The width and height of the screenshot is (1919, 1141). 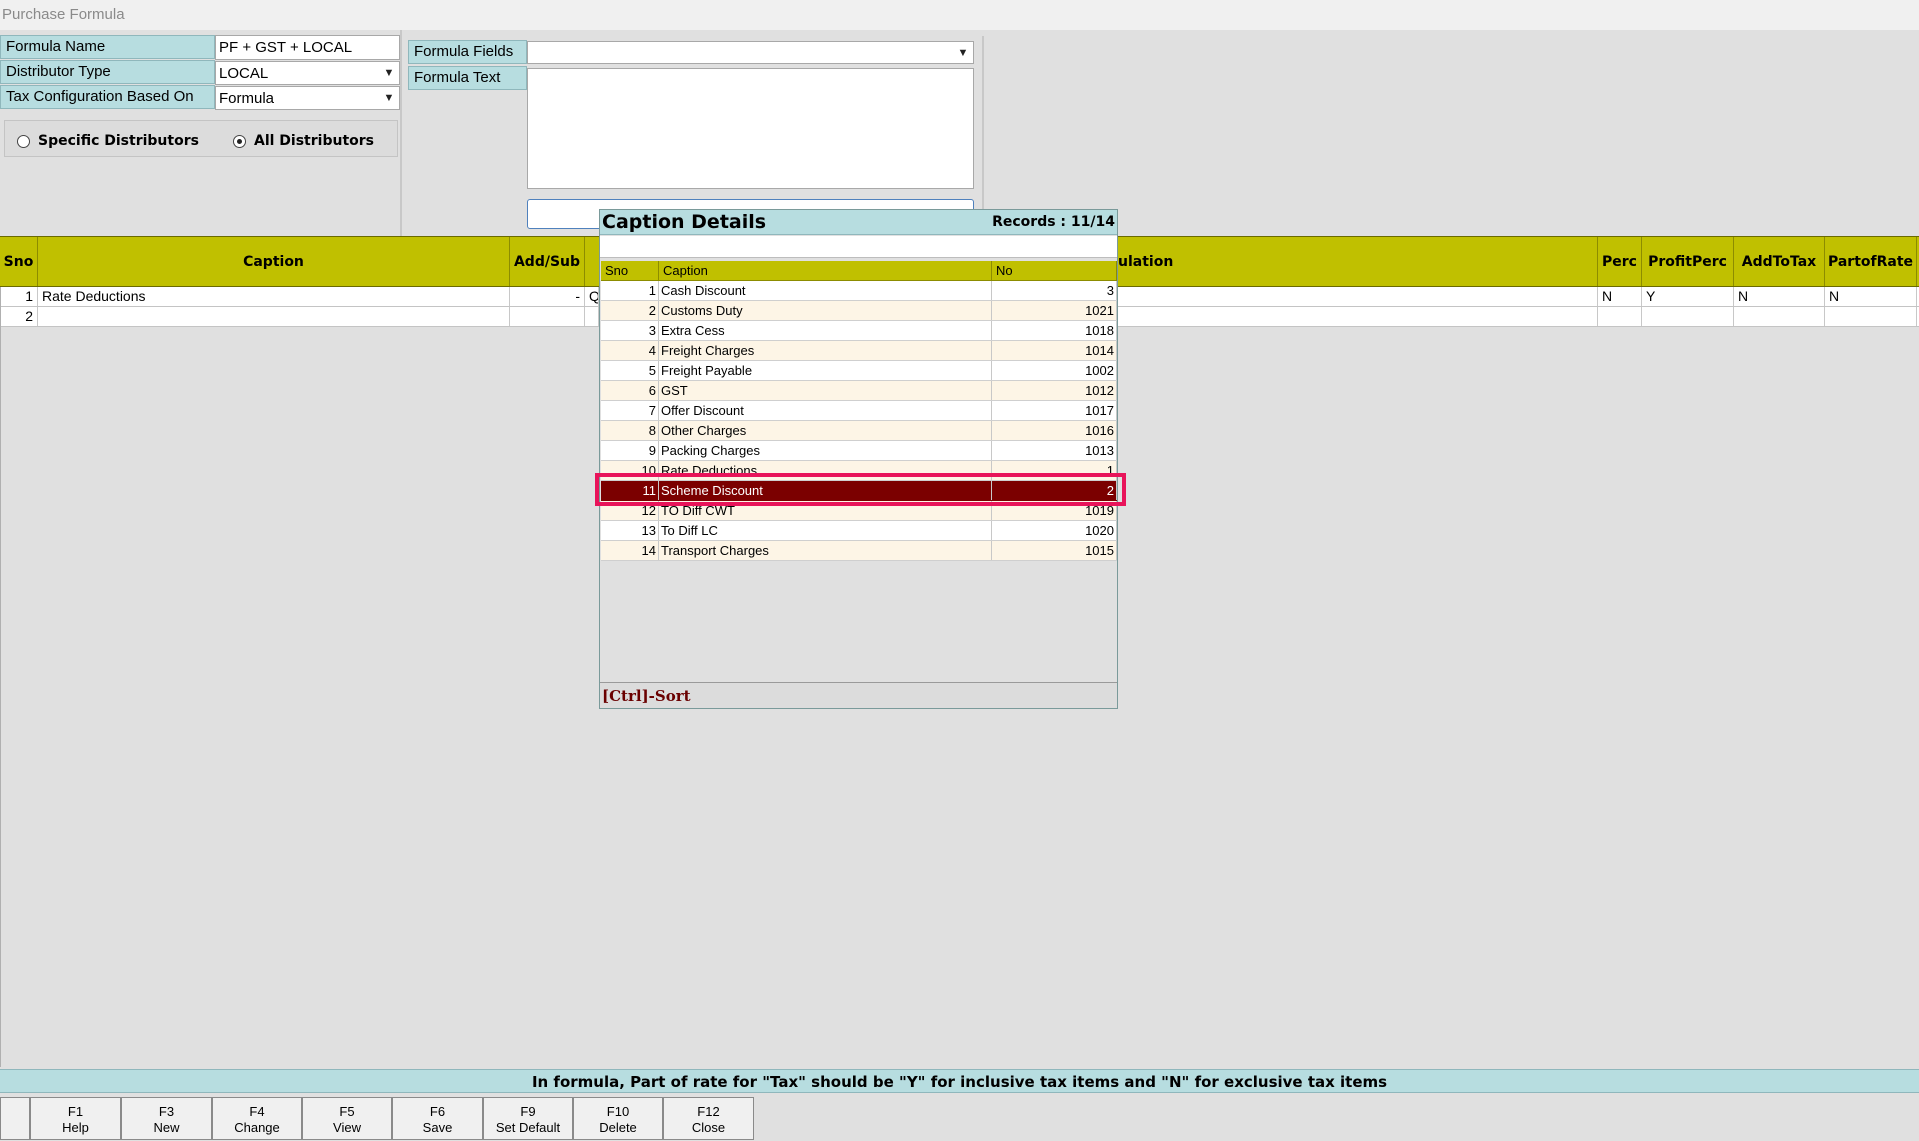 I want to click on list-item: 6 GST 1012, so click(x=859, y=391).